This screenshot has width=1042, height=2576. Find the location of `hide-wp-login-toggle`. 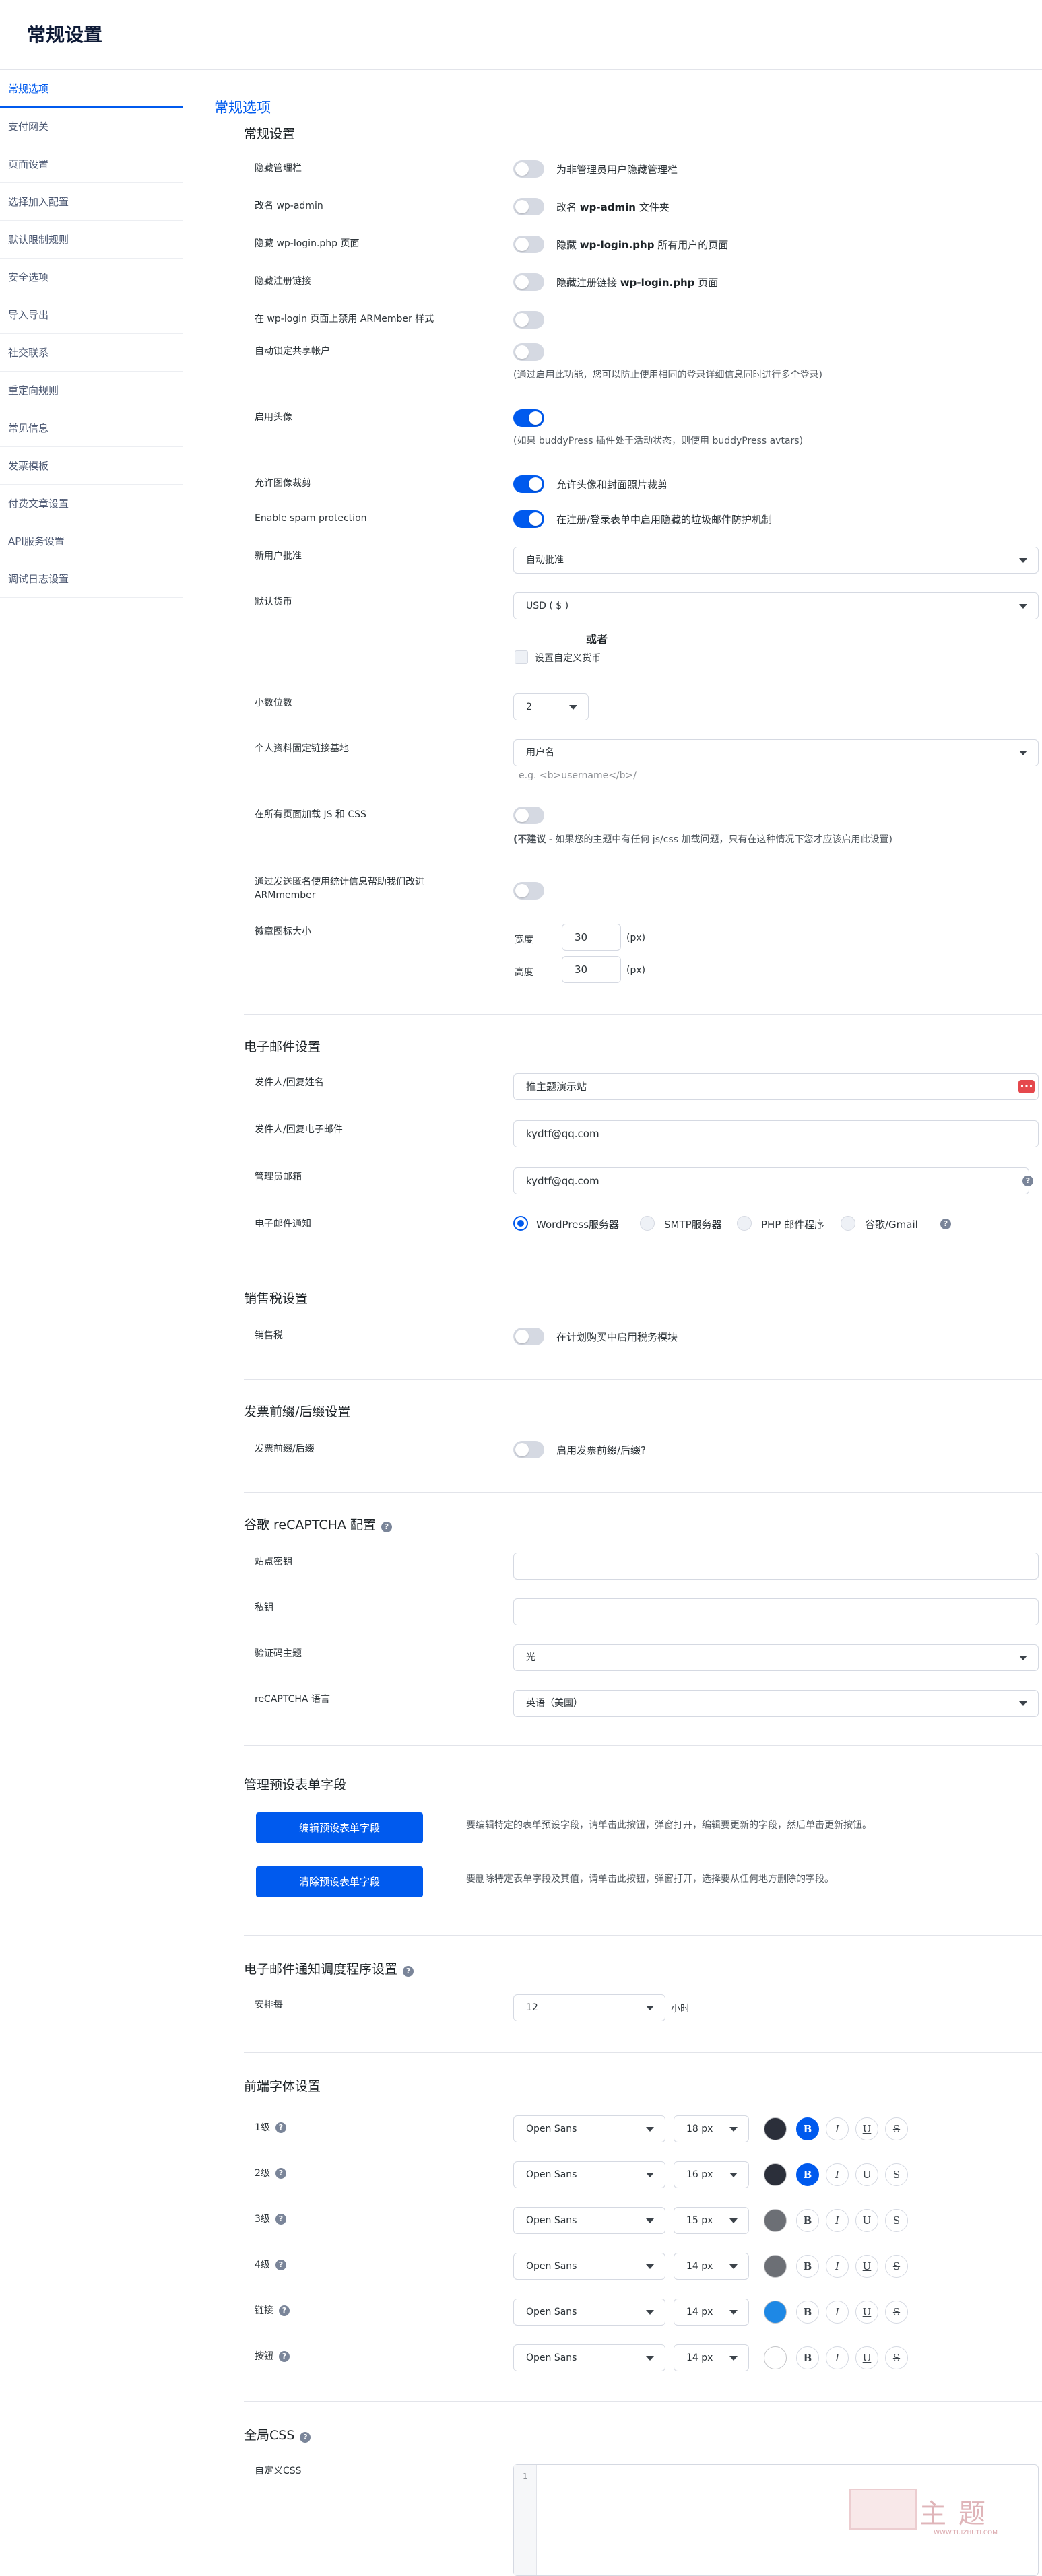

hide-wp-login-toggle is located at coordinates (528, 244).